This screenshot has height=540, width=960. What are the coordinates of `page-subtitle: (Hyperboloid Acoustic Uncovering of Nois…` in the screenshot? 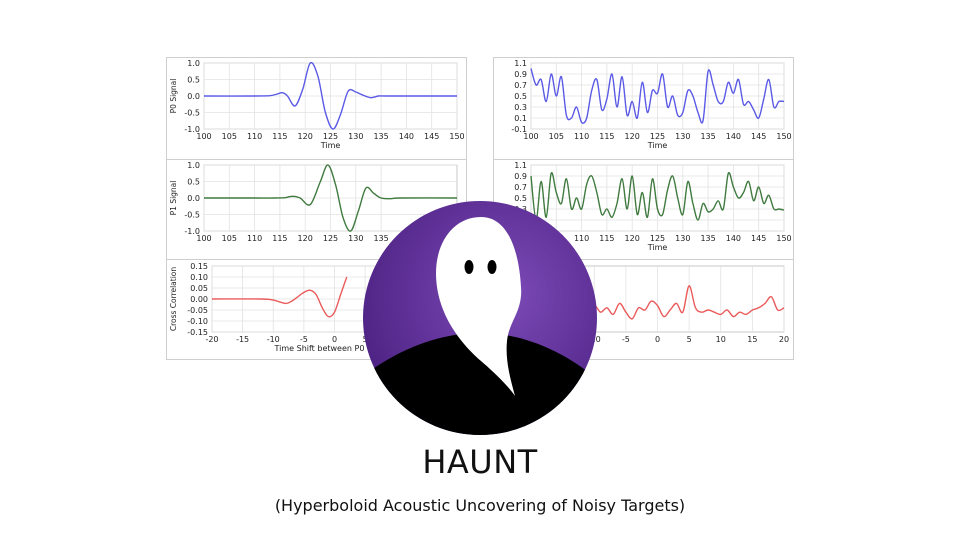 It's located at (480, 505).